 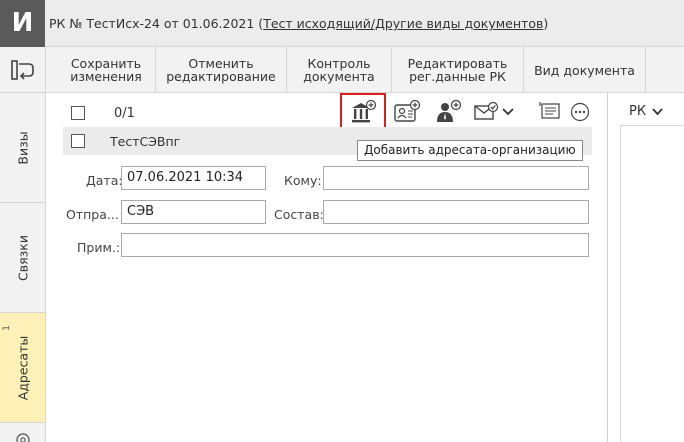 I want to click on composition-field, so click(x=456, y=212).